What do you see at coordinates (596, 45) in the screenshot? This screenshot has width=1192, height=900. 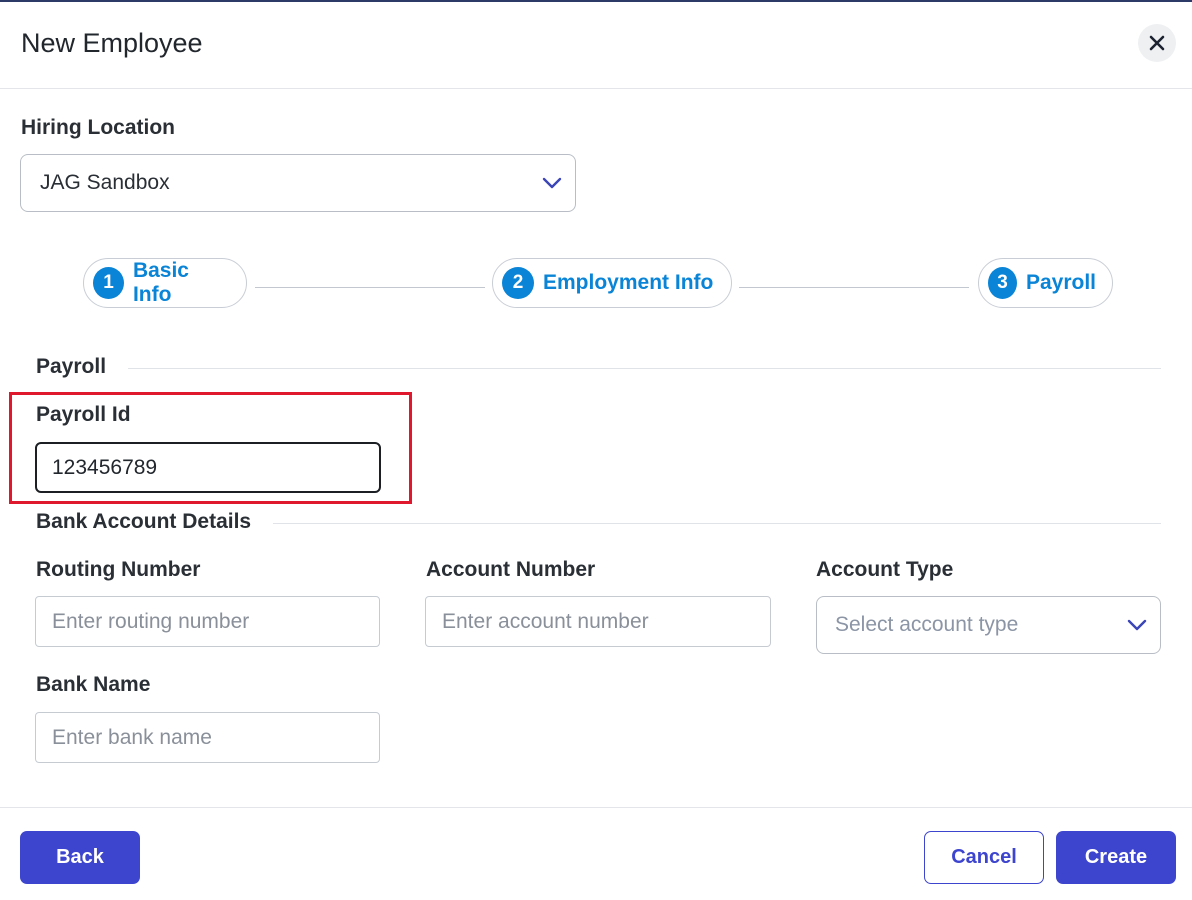 I see `dialog-header: New Employee` at bounding box center [596, 45].